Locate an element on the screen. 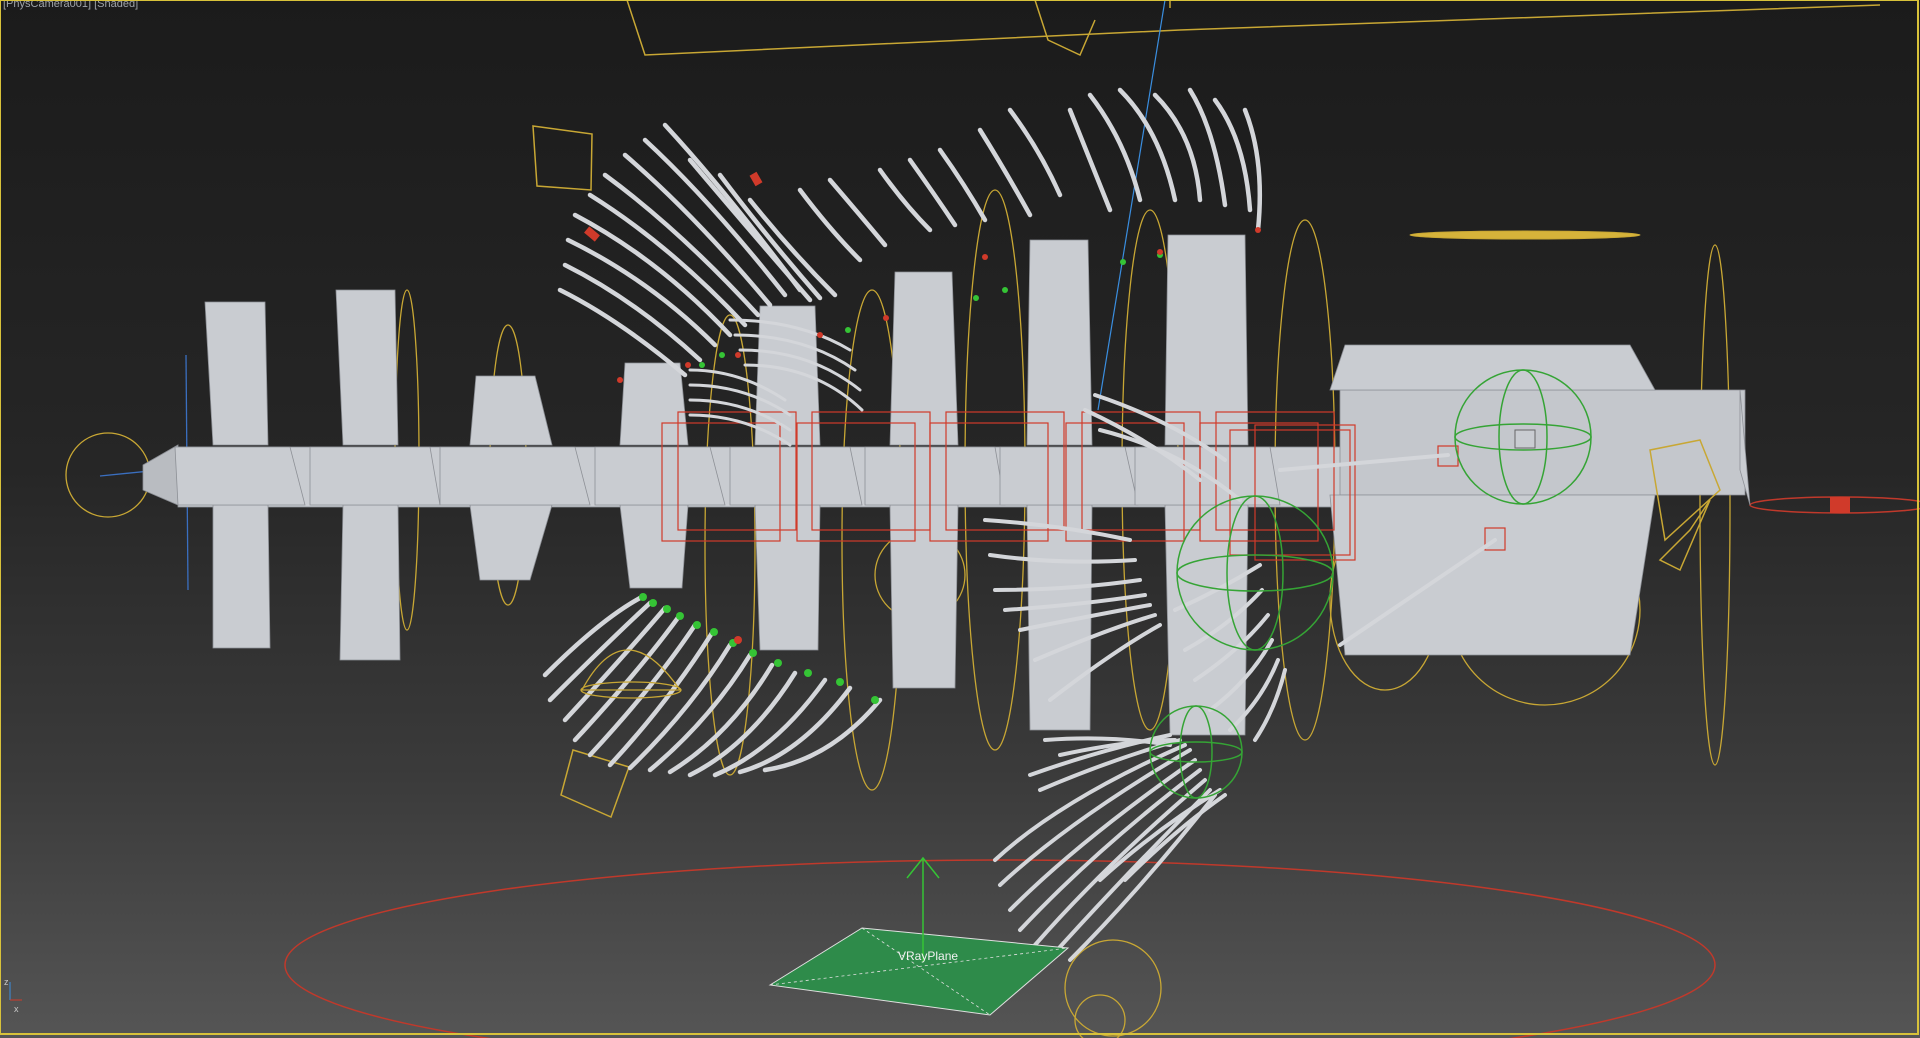 This screenshot has height=1038, width=1920. vray-plane-label: VRayPlane is located at coordinates (928, 956).